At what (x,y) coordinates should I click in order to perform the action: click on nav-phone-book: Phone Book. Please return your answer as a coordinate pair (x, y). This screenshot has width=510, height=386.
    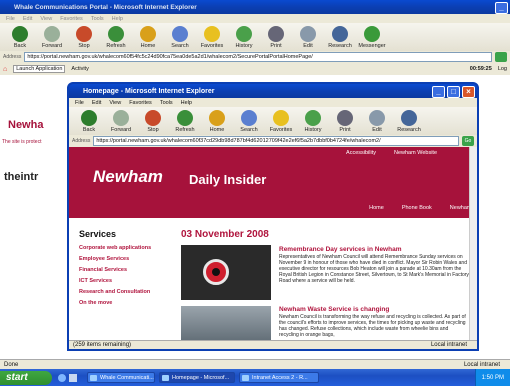
    Looking at the image, I should click on (417, 208).